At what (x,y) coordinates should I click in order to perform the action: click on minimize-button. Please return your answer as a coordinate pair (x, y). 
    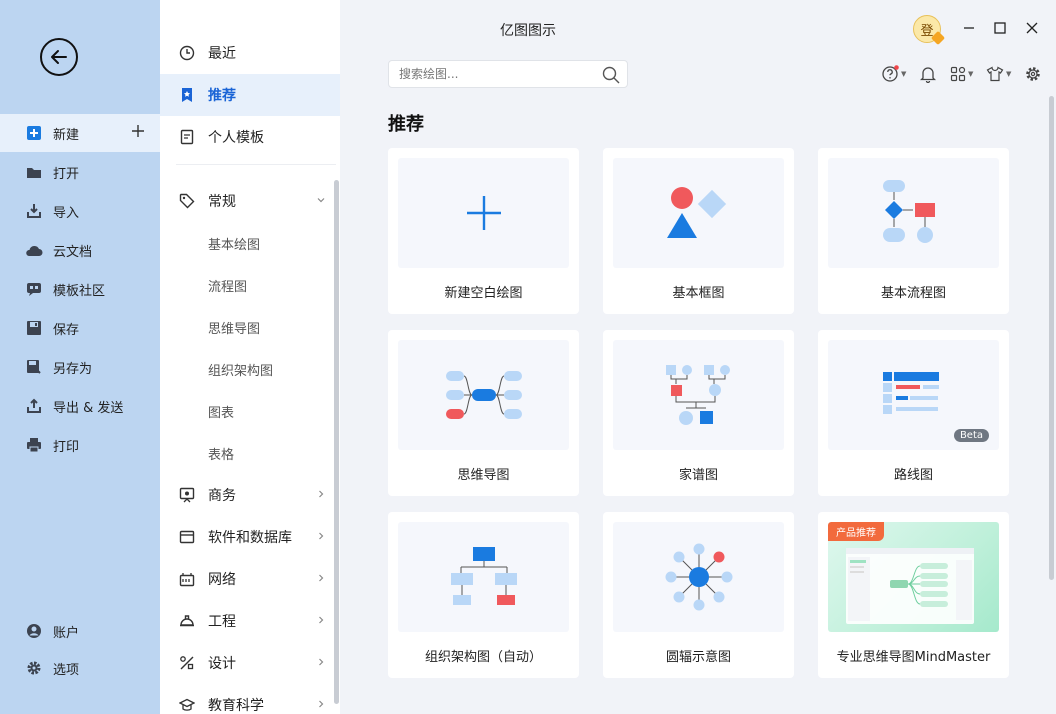
    Looking at the image, I should click on (969, 28).